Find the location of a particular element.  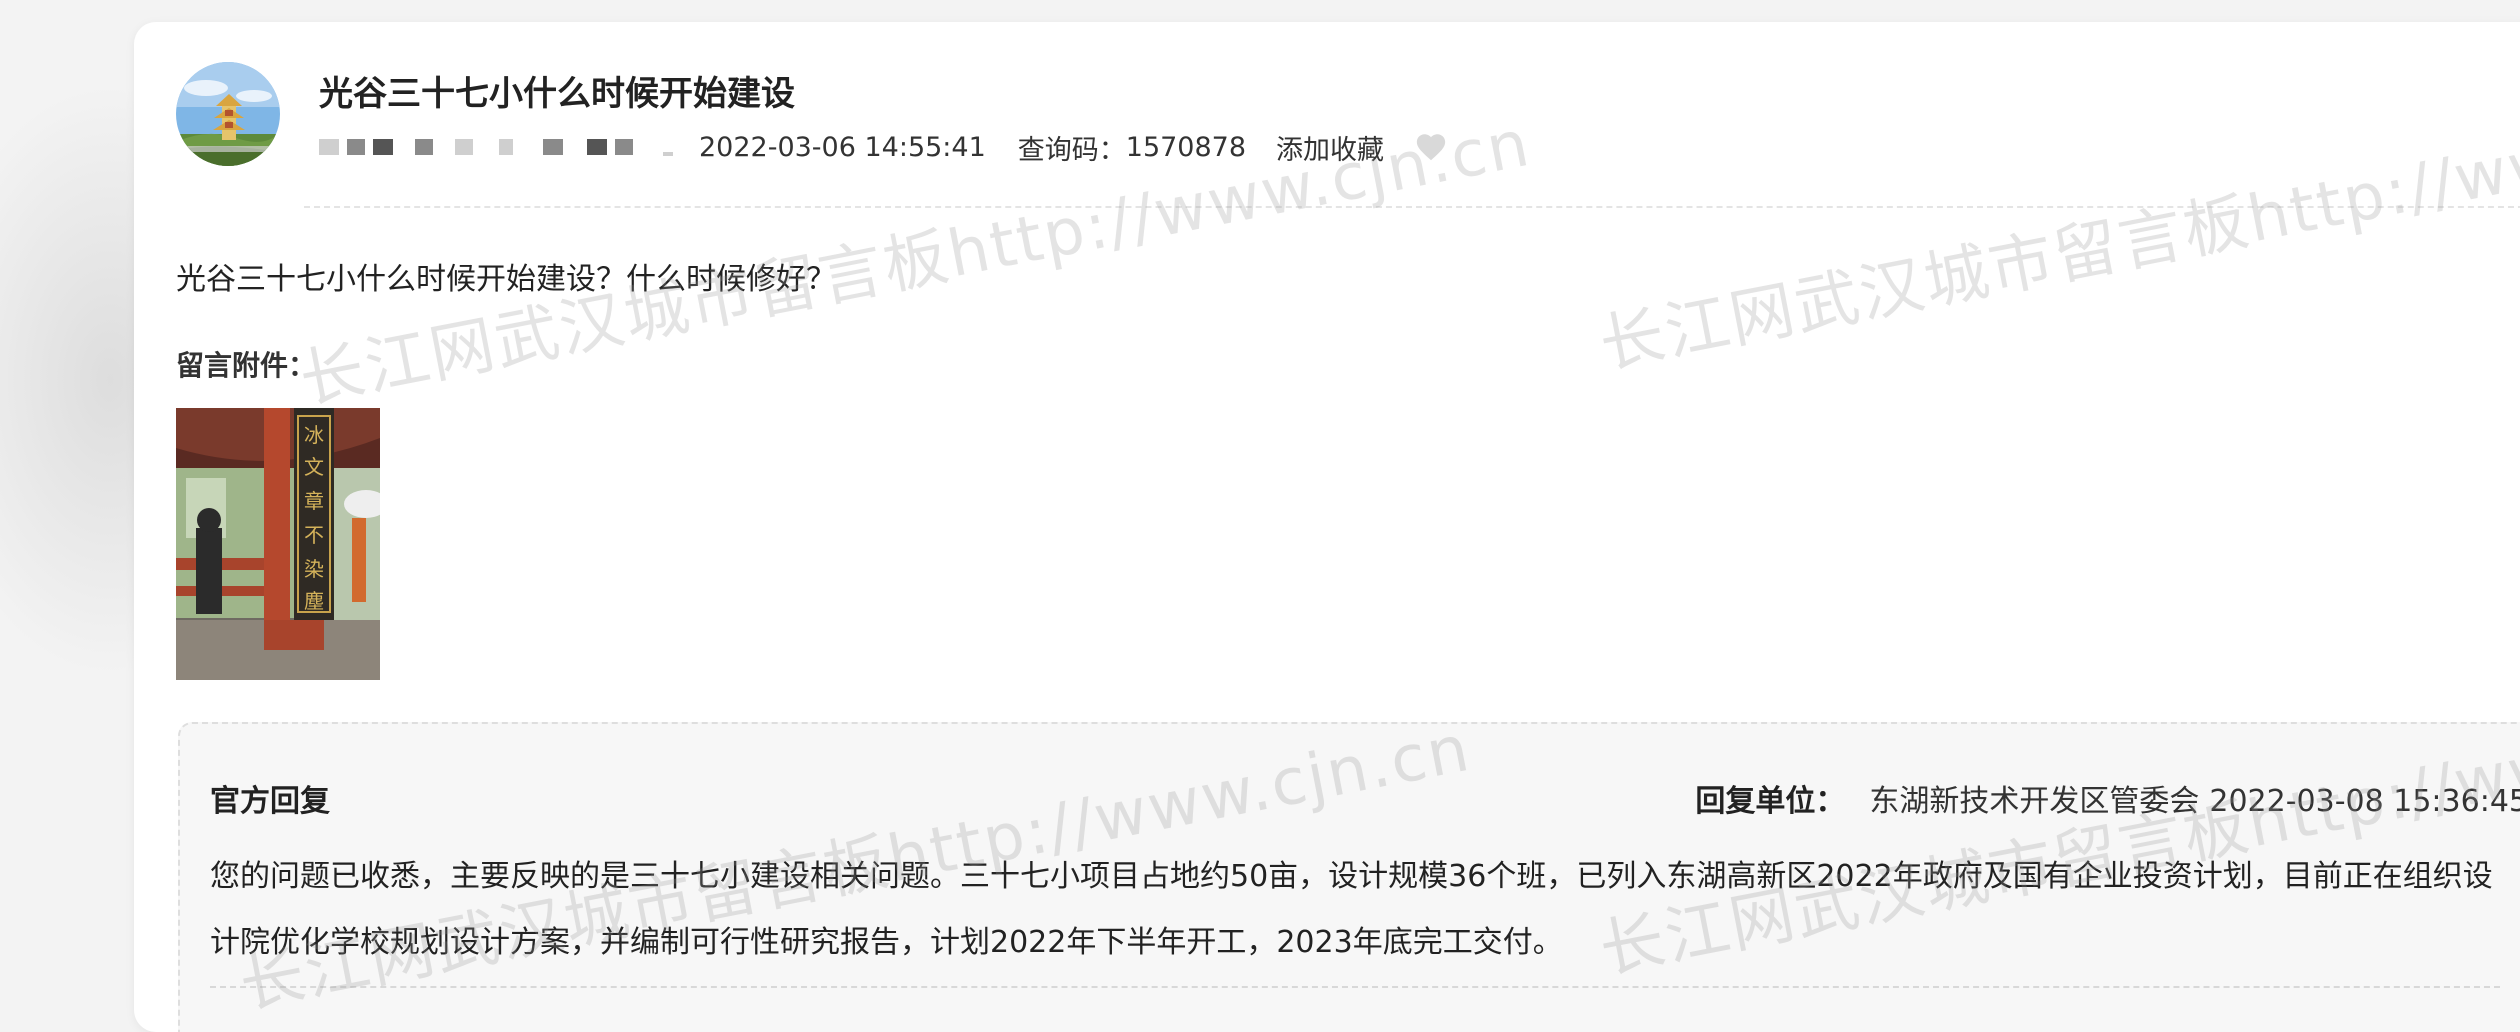

post-title: 光谷三十七小什么时候开始建设 is located at coordinates (557, 94).